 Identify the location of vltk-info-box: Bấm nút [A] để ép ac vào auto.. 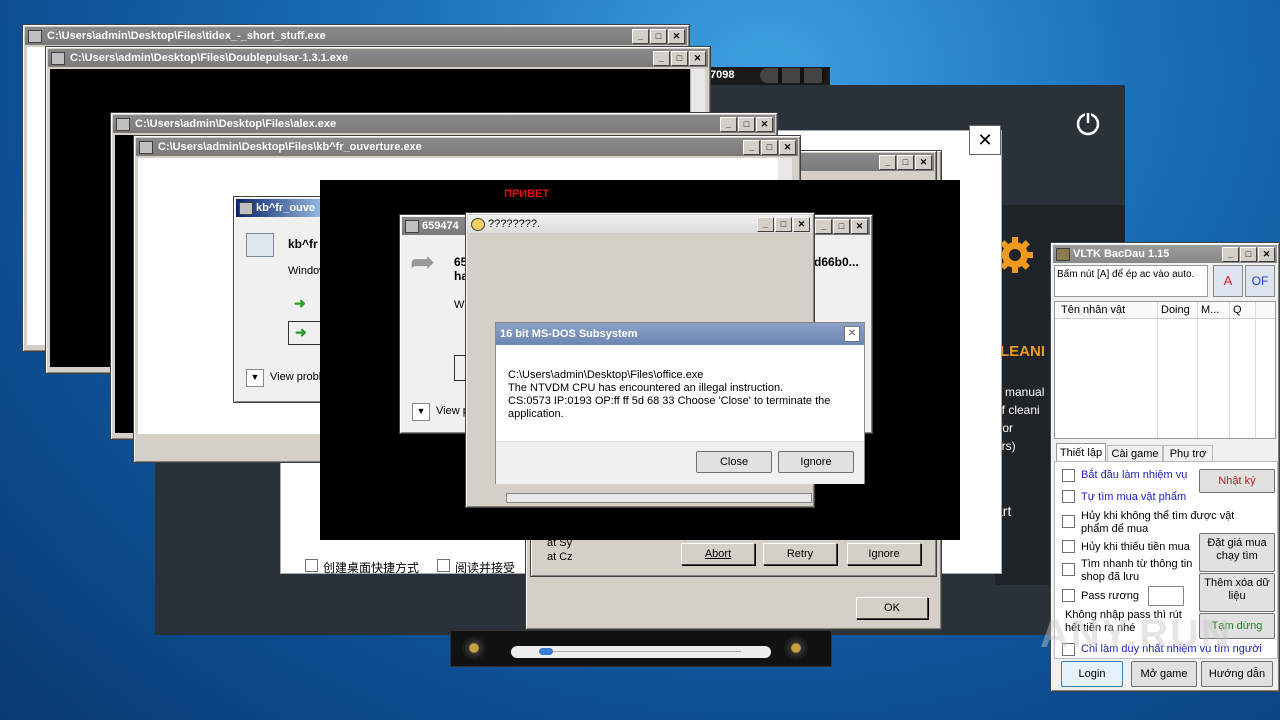
(1131, 281).